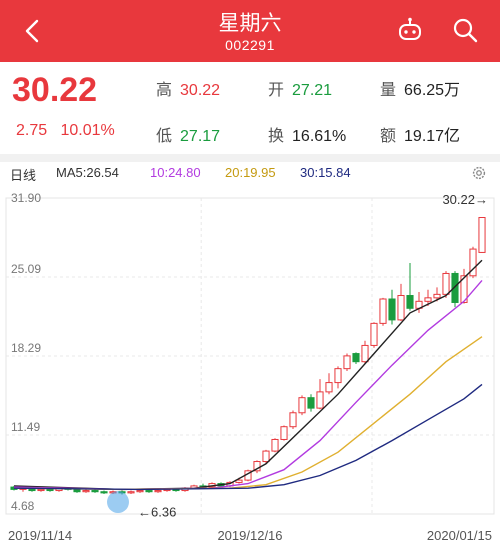  I want to click on open-label: 开, so click(276, 90).